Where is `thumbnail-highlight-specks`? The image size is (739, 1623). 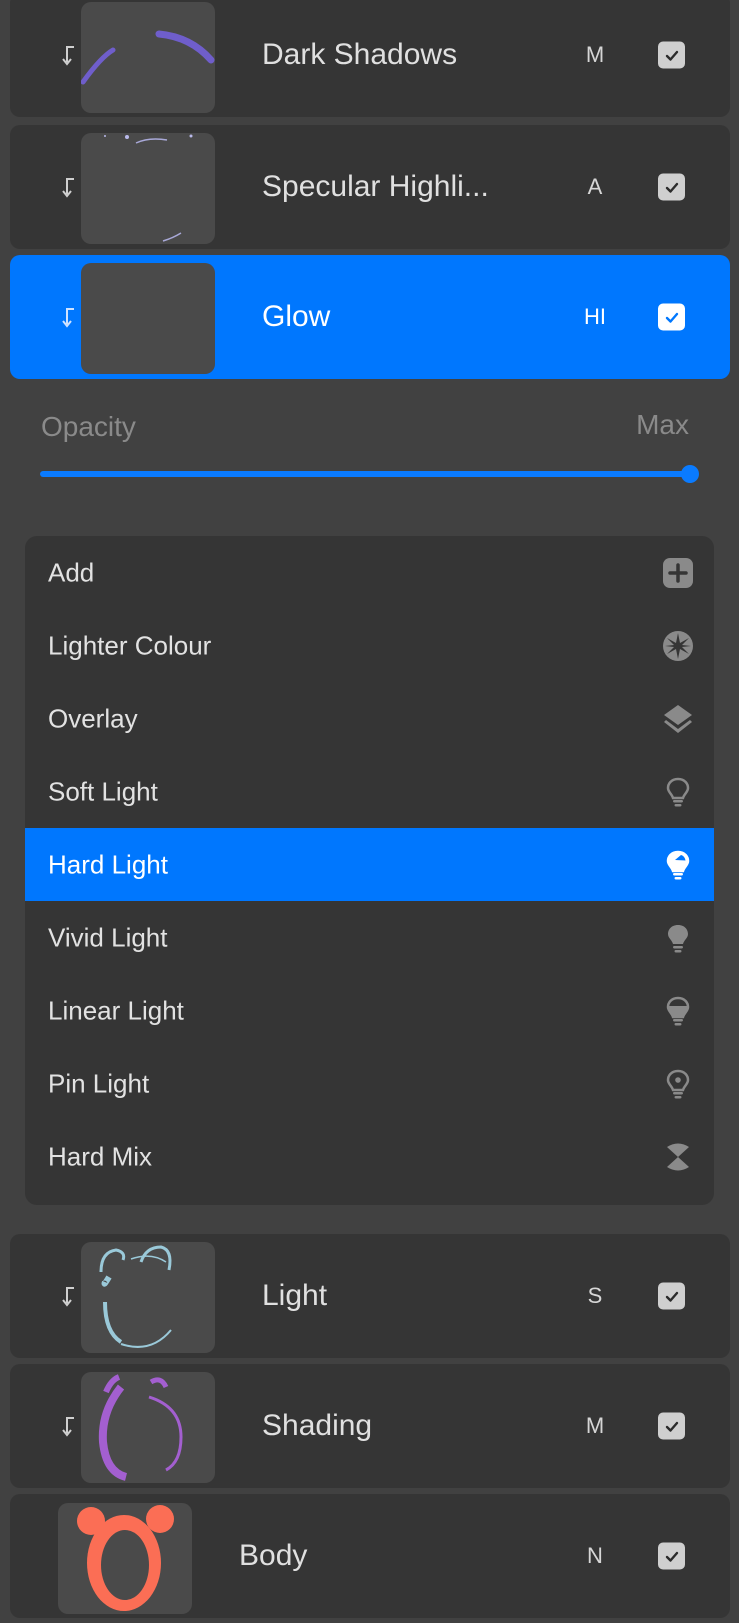 thumbnail-highlight-specks is located at coordinates (148, 188).